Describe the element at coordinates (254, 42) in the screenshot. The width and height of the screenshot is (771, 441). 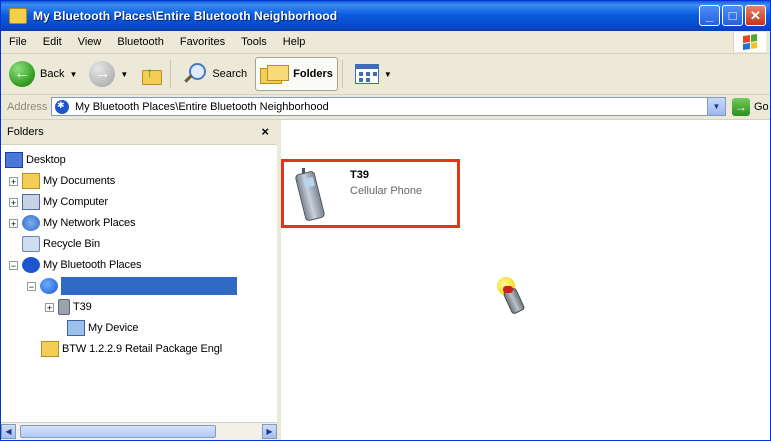
I see `menu-tools: Tools` at that location.